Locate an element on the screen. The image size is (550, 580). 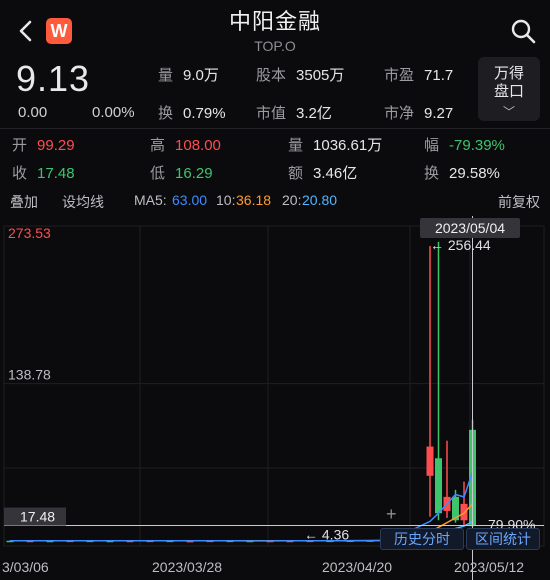
low-annotation: ← 4.36 is located at coordinates (326, 535).